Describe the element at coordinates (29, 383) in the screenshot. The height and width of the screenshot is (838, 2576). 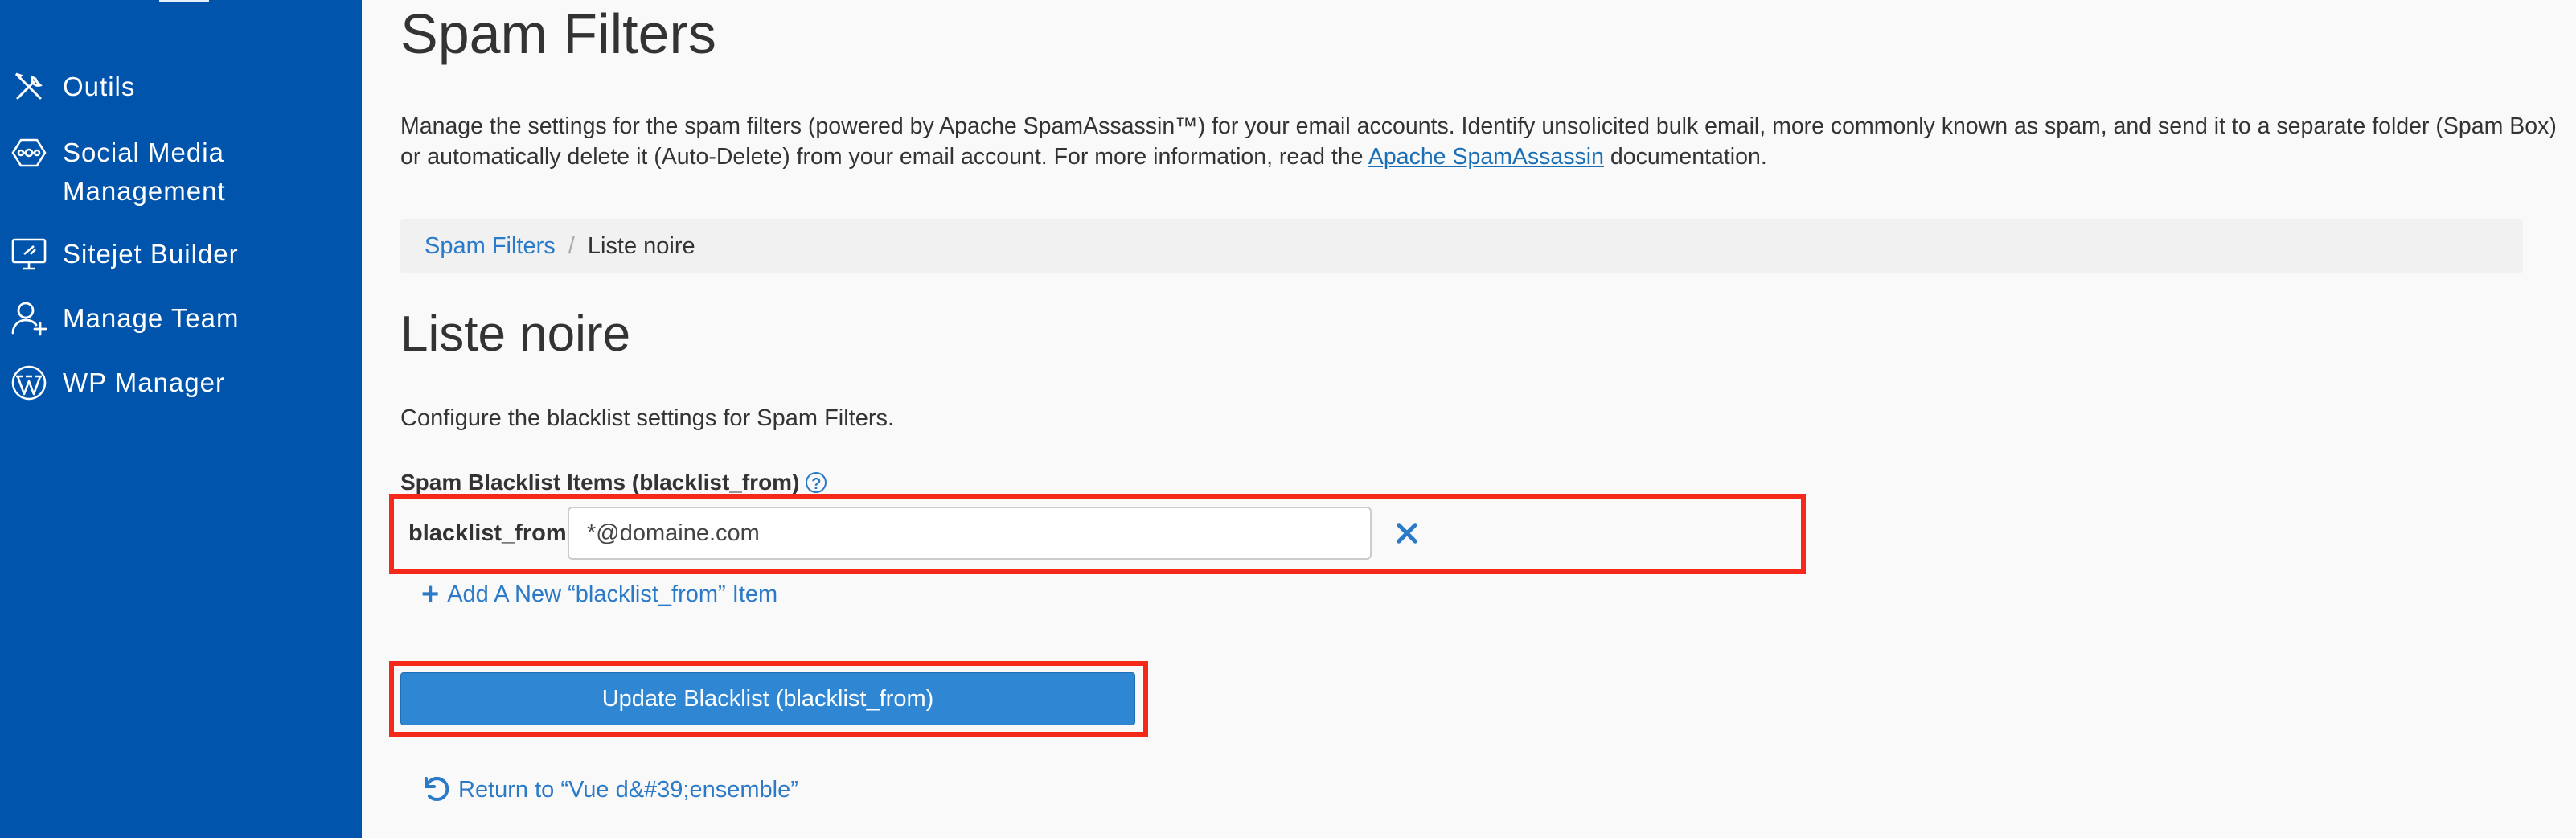
I see `wordpress-icon` at that location.